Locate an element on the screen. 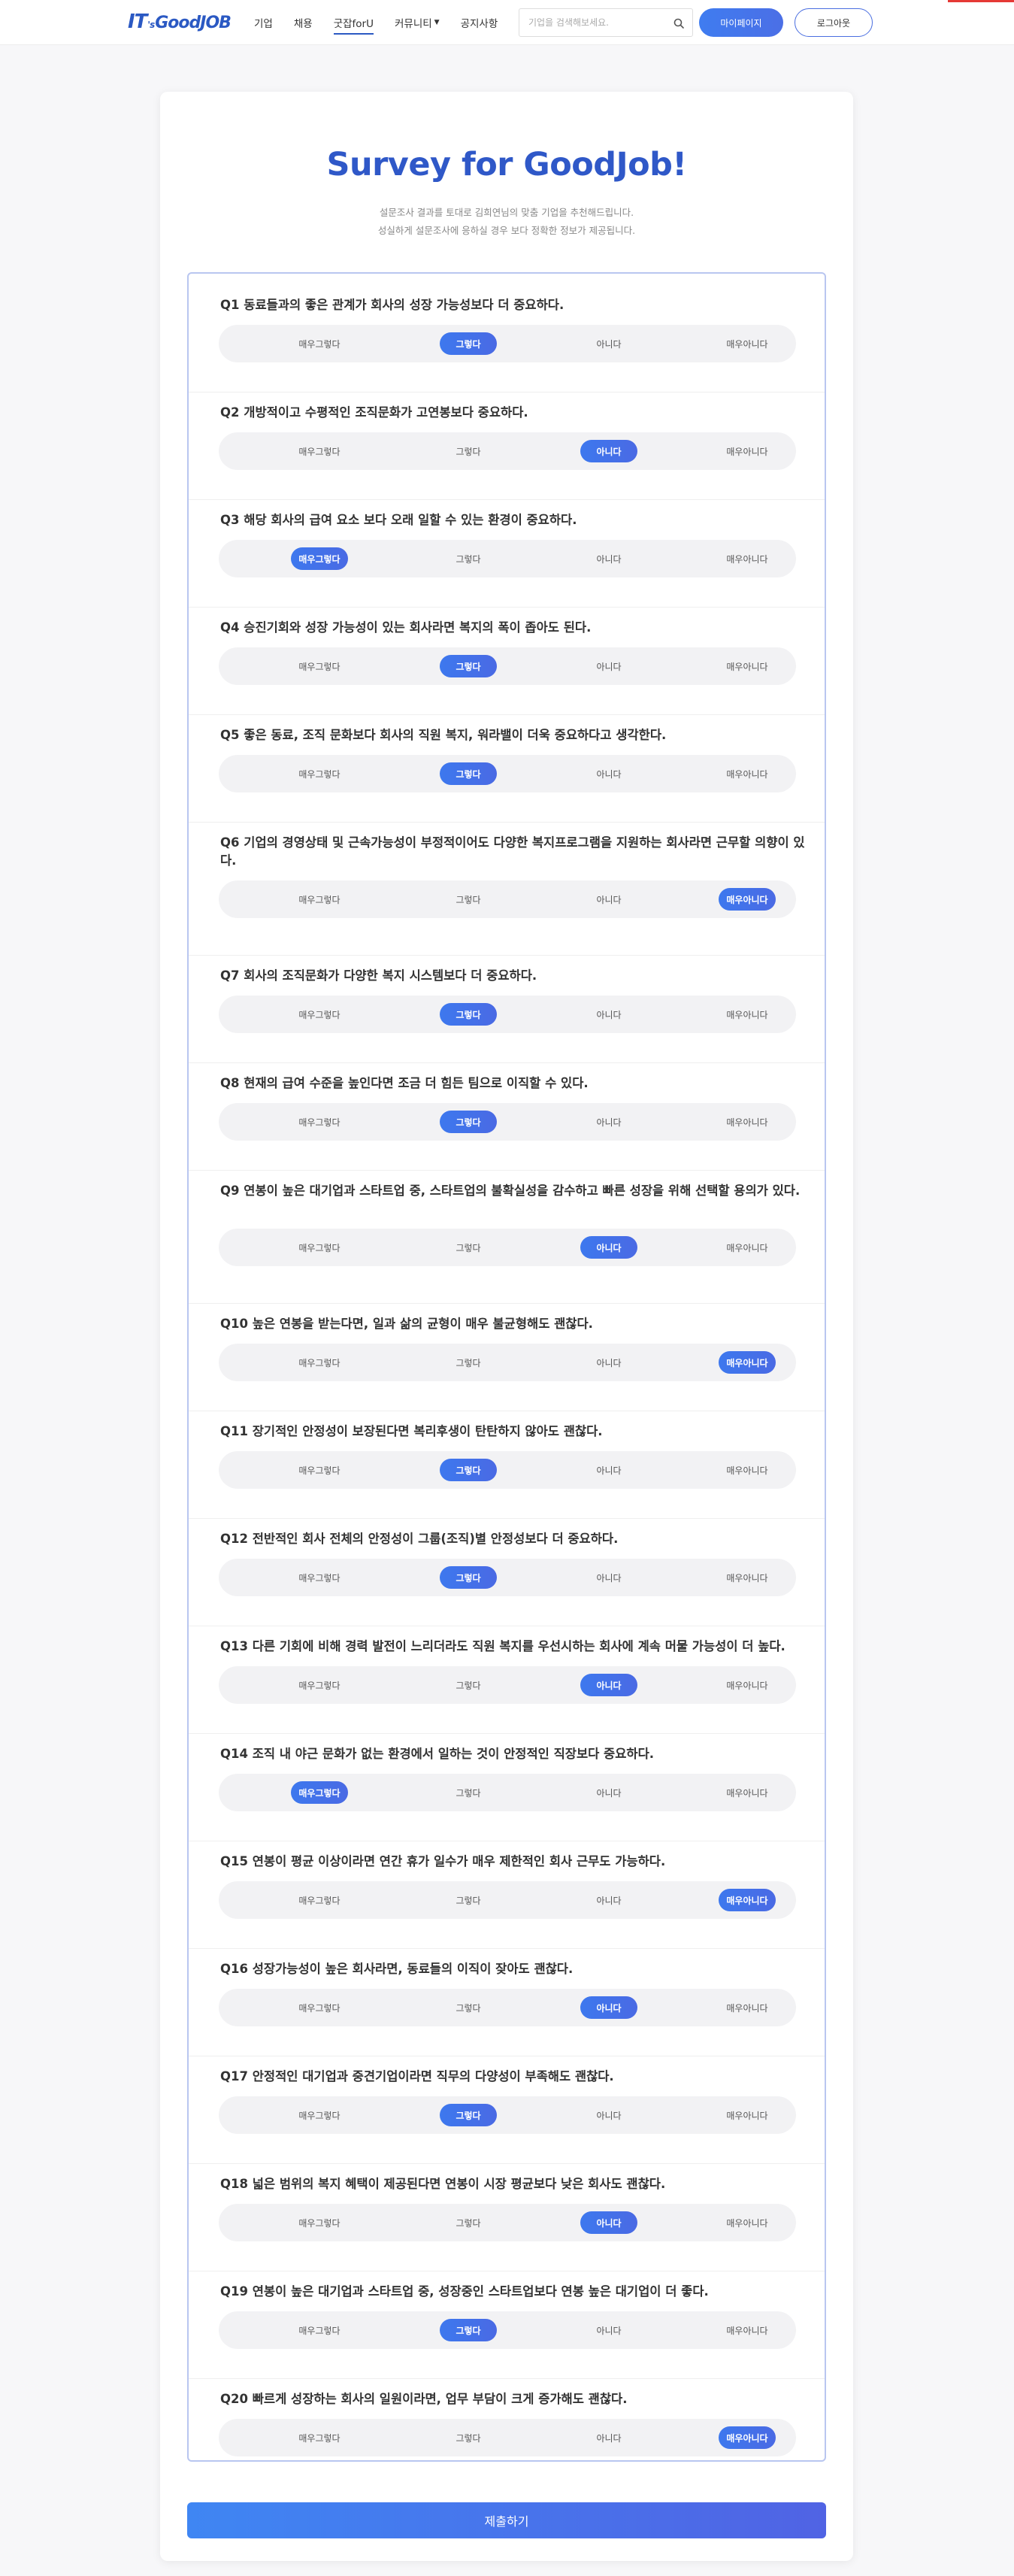 This screenshot has height=2576, width=1014. nav-item-jobs: 채용 is located at coordinates (303, 22).